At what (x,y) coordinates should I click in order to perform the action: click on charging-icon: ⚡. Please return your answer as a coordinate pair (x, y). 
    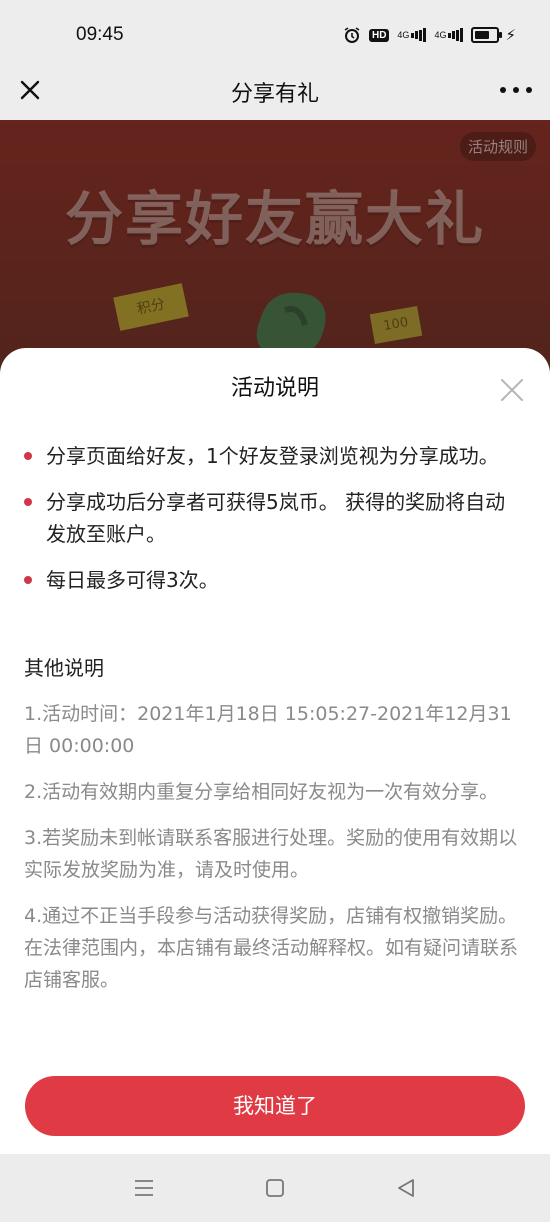
    Looking at the image, I should click on (510, 35).